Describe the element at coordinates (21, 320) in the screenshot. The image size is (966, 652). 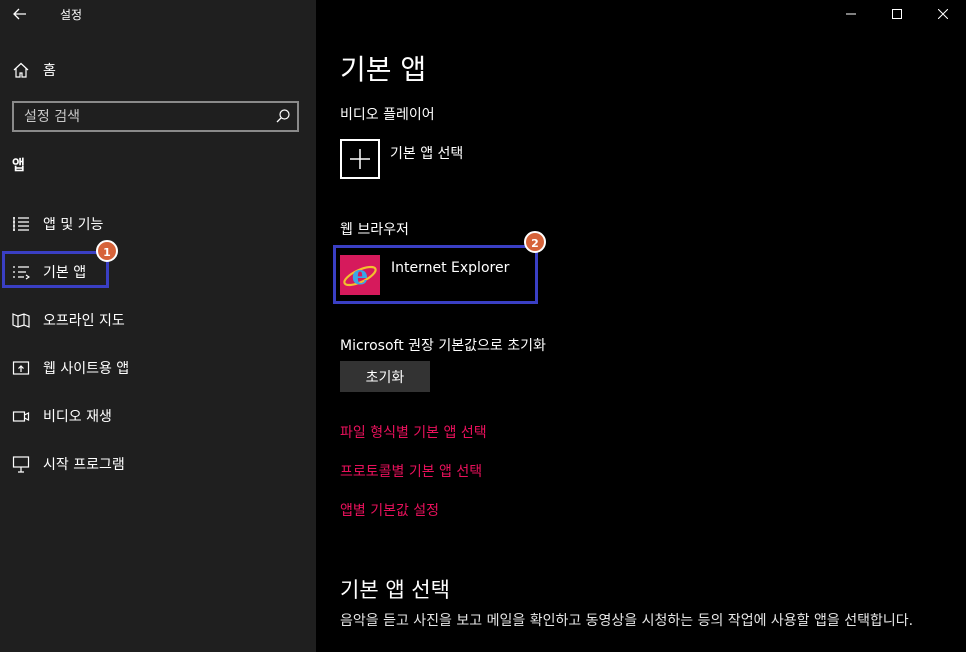
I see `map-icon` at that location.